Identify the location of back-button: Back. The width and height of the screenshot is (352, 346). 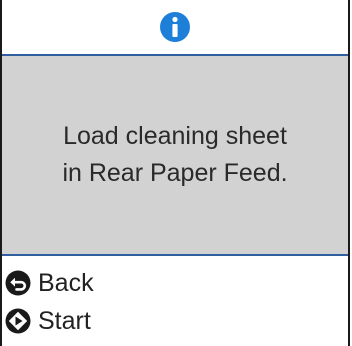
(173, 283).